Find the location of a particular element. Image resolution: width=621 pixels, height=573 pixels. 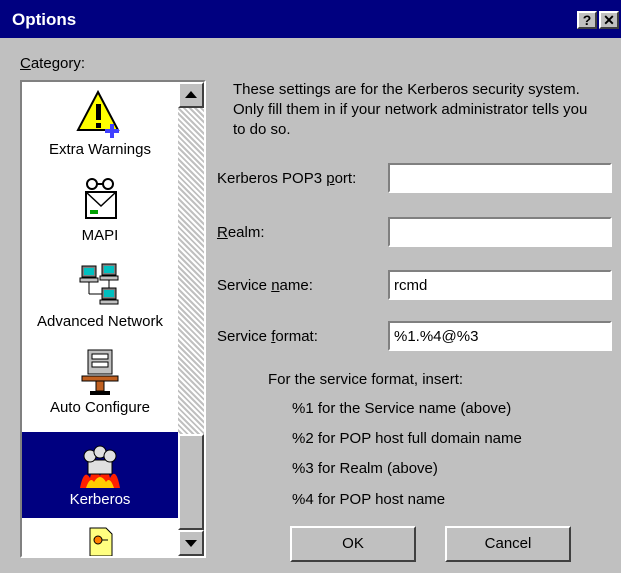

warning-icon is located at coordinates (98, 113).